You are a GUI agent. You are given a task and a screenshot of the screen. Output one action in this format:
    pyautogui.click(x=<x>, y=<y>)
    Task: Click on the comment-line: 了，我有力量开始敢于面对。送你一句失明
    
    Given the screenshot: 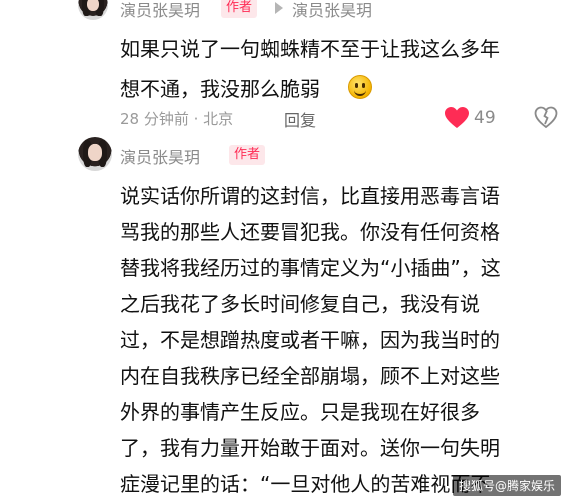 What is the action you would take?
    pyautogui.click(x=310, y=448)
    